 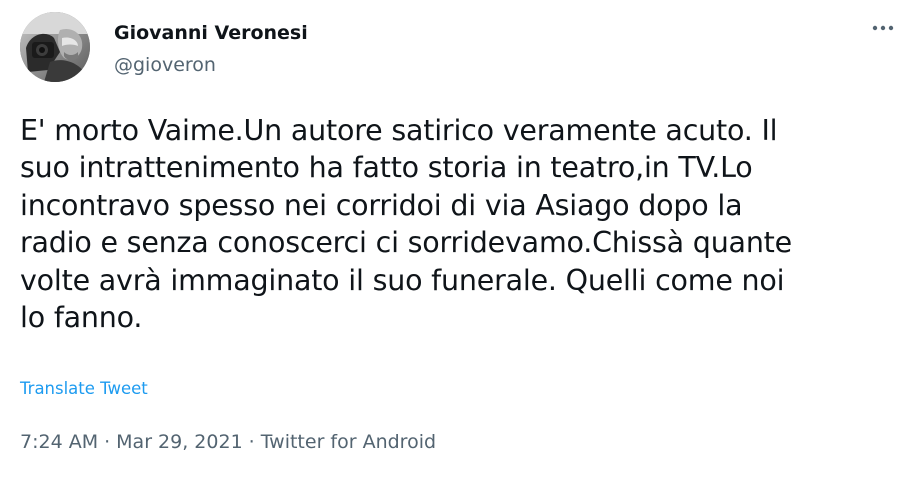 I want to click on tweet-date: Mar 29, 2021, so click(x=179, y=442).